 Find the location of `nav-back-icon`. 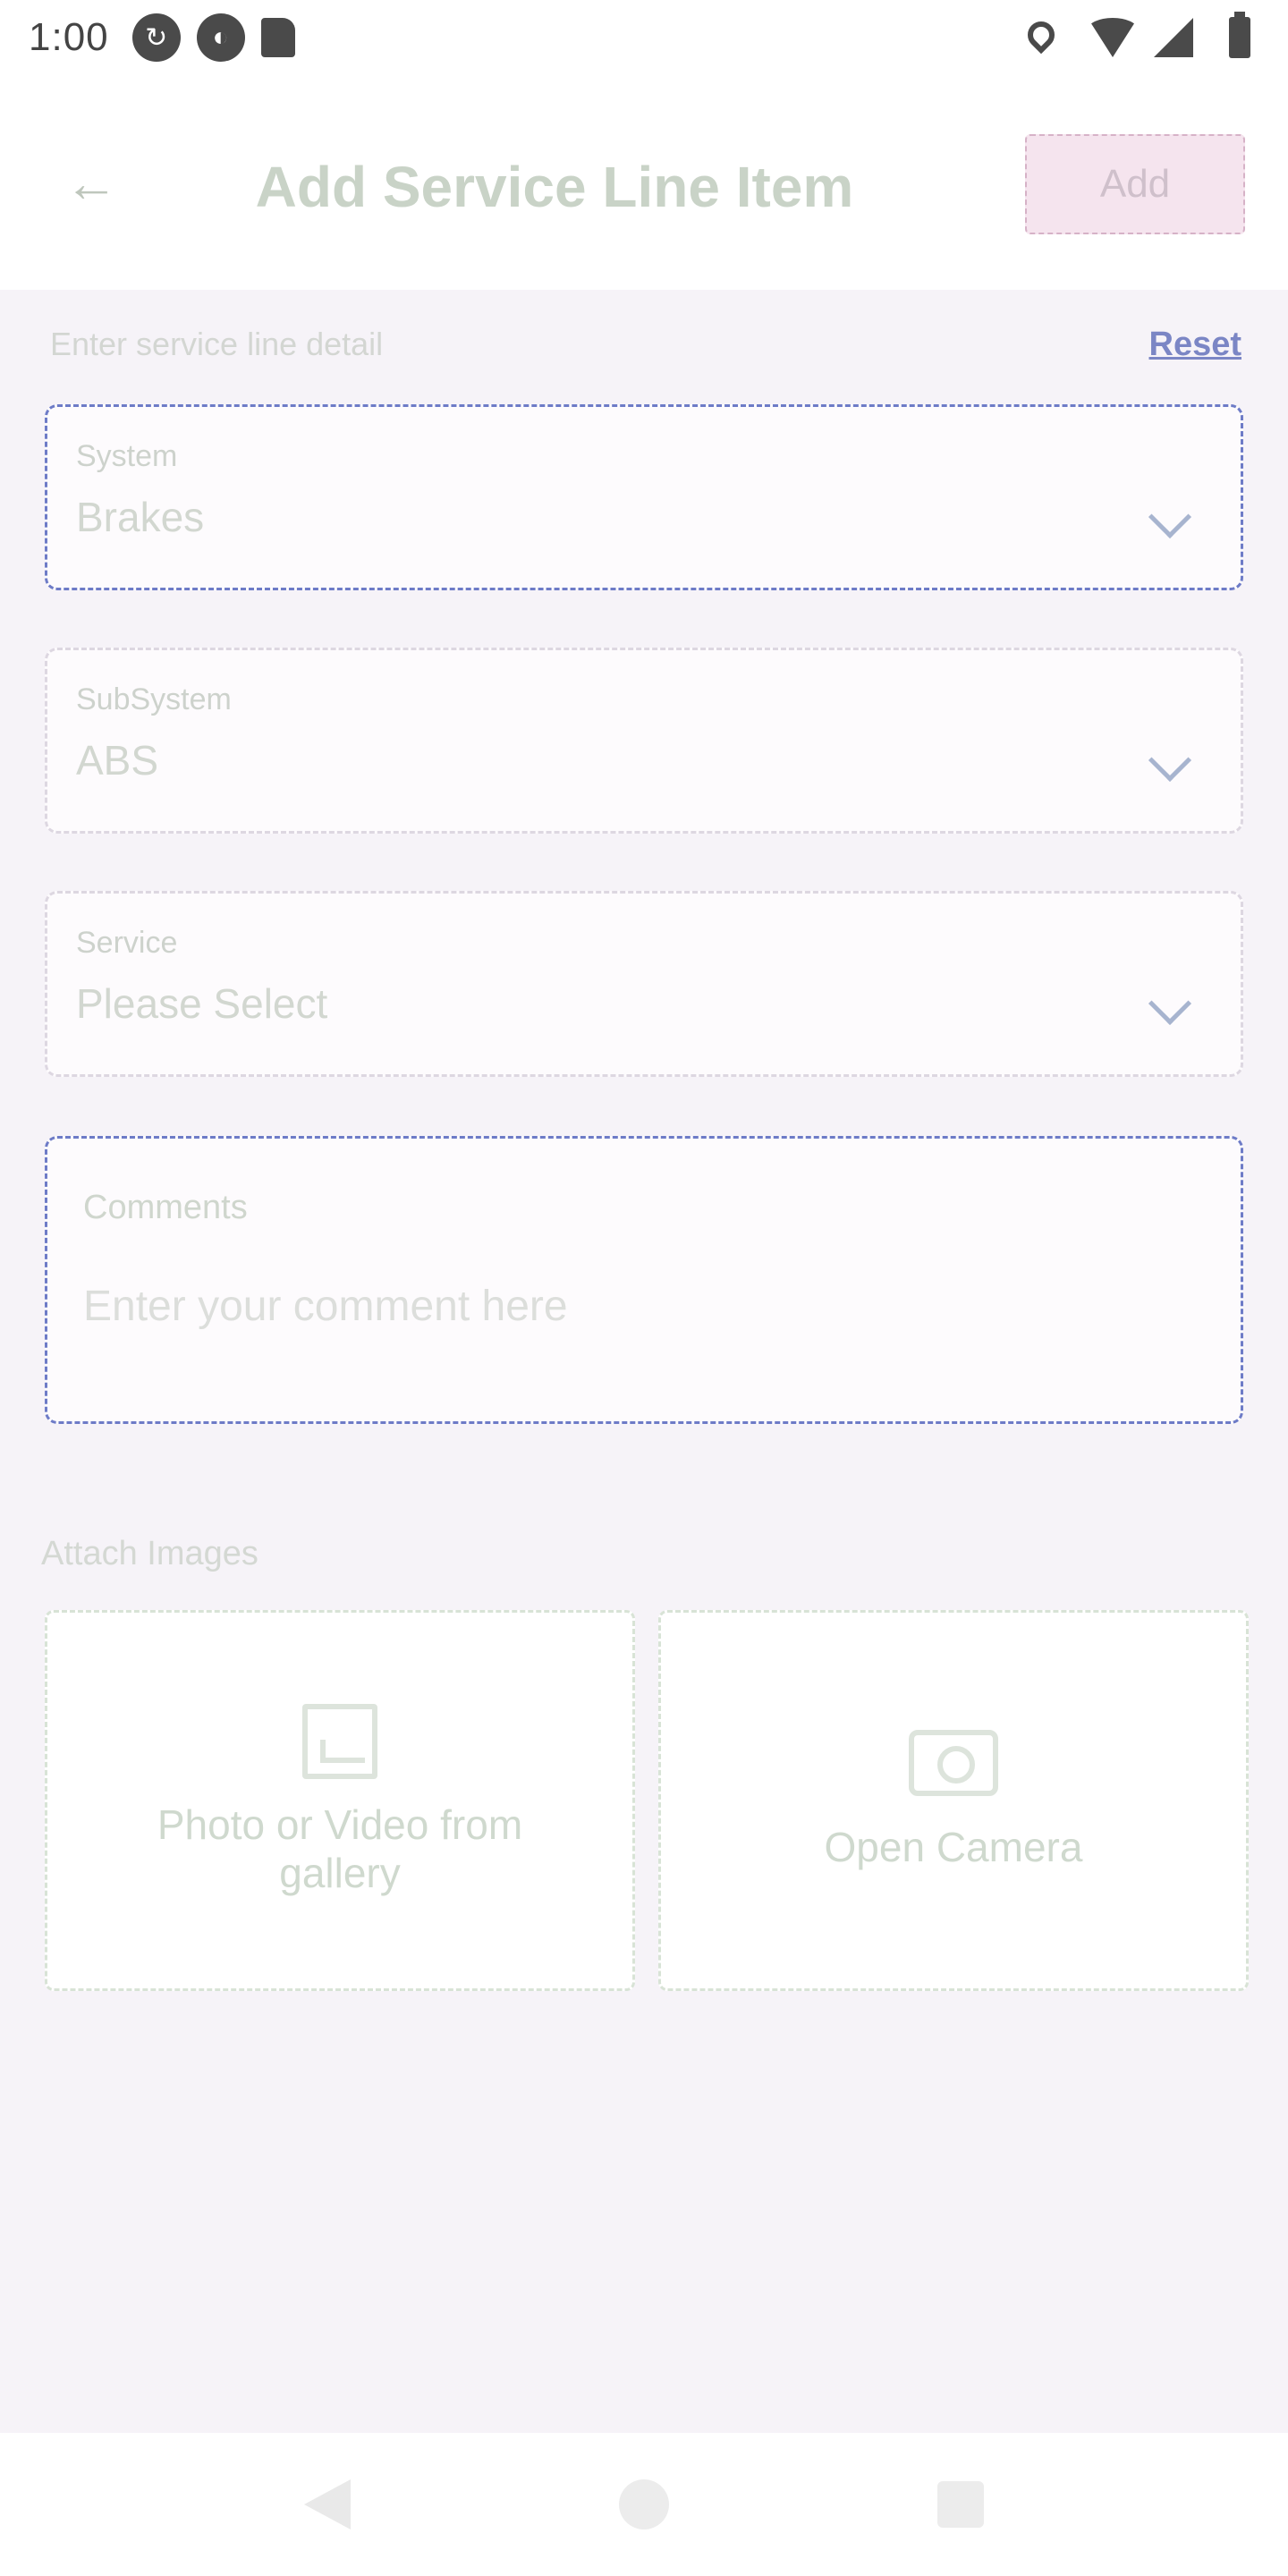

nav-back-icon is located at coordinates (327, 2504).